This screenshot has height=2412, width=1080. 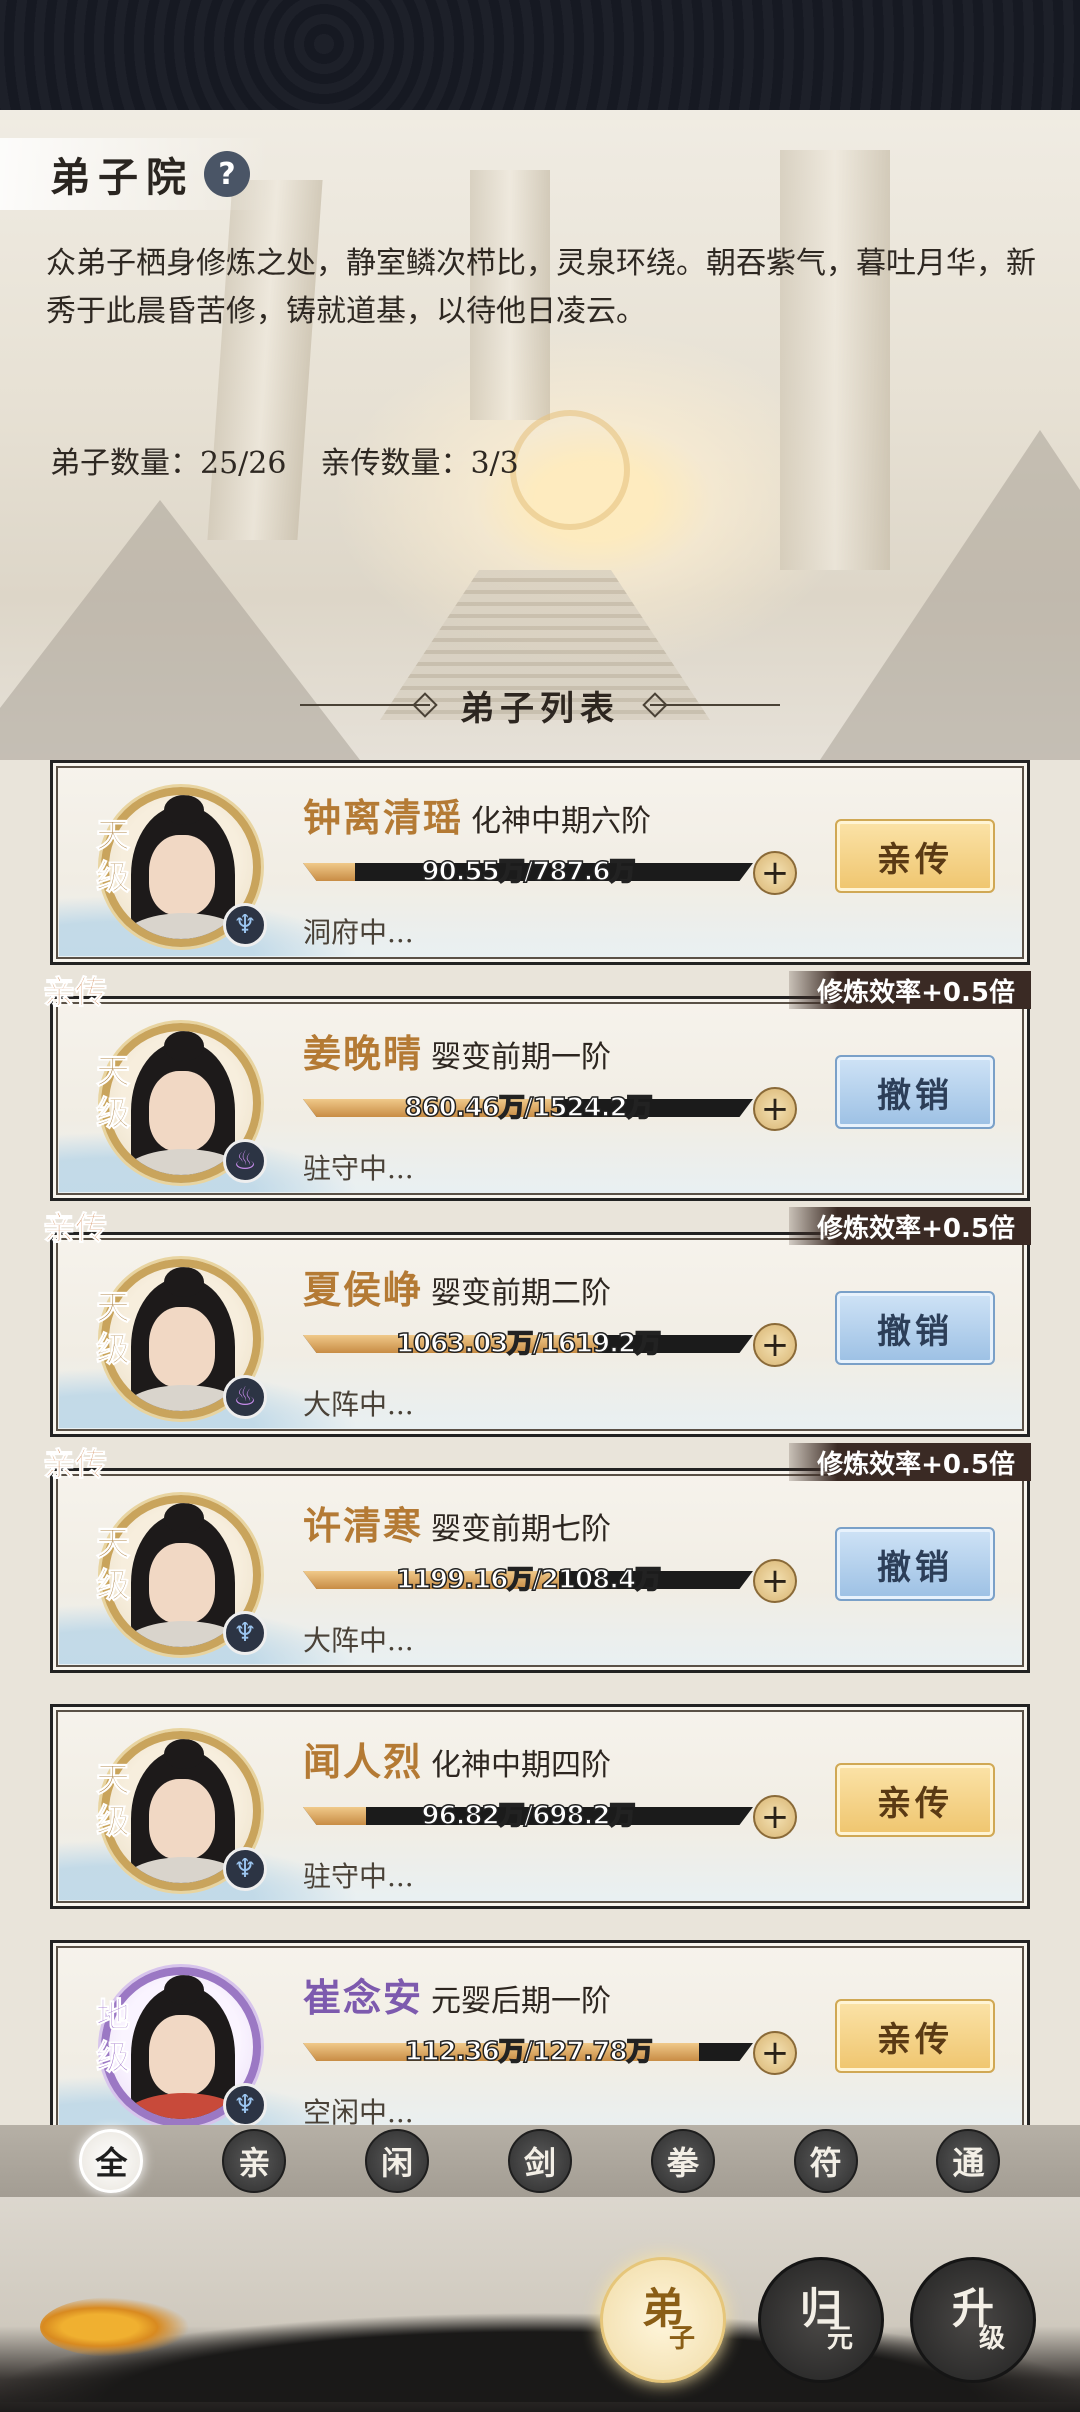 What do you see at coordinates (419, 463) in the screenshot?
I see `inner-disciple-count: 亲传数量：3/3` at bounding box center [419, 463].